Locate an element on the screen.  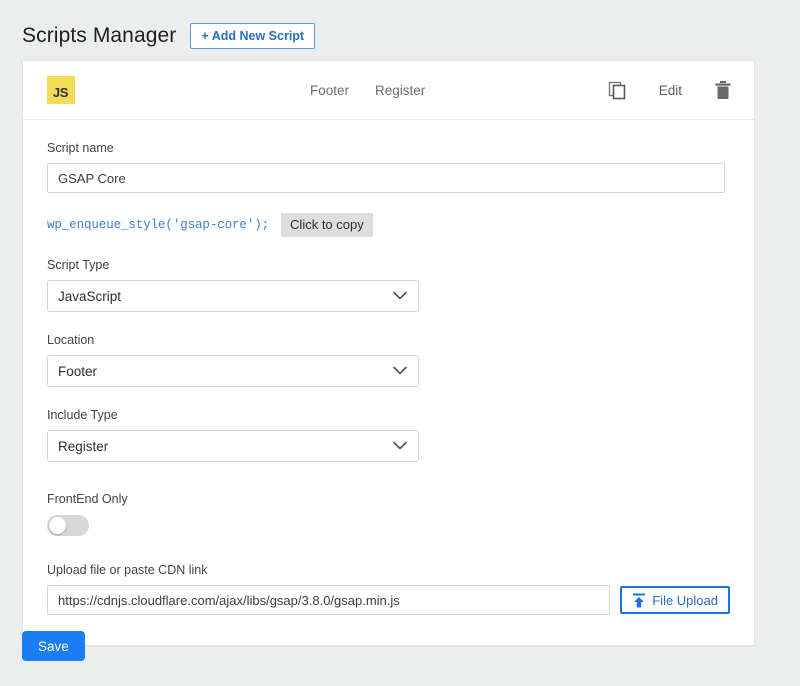
page-title: Scripts Manager is located at coordinates (99, 35).